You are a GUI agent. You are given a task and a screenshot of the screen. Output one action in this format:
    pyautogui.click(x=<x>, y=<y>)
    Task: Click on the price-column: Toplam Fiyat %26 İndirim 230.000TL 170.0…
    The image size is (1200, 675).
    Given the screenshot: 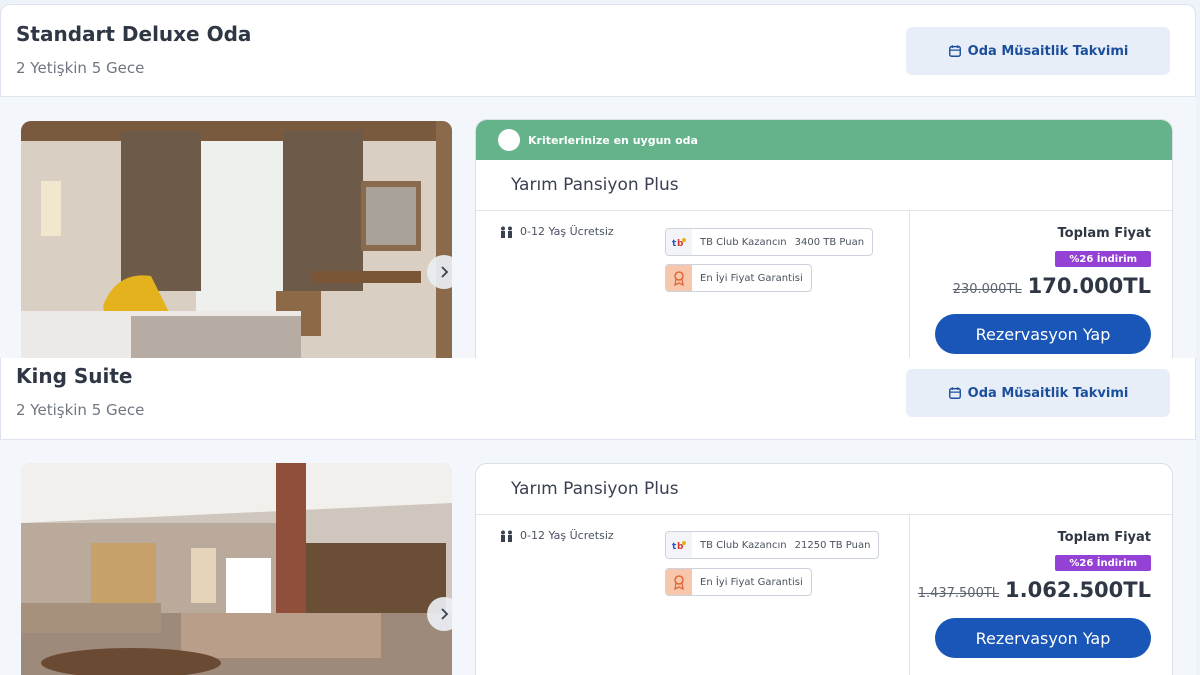 What is the action you would take?
    pyautogui.click(x=1041, y=294)
    